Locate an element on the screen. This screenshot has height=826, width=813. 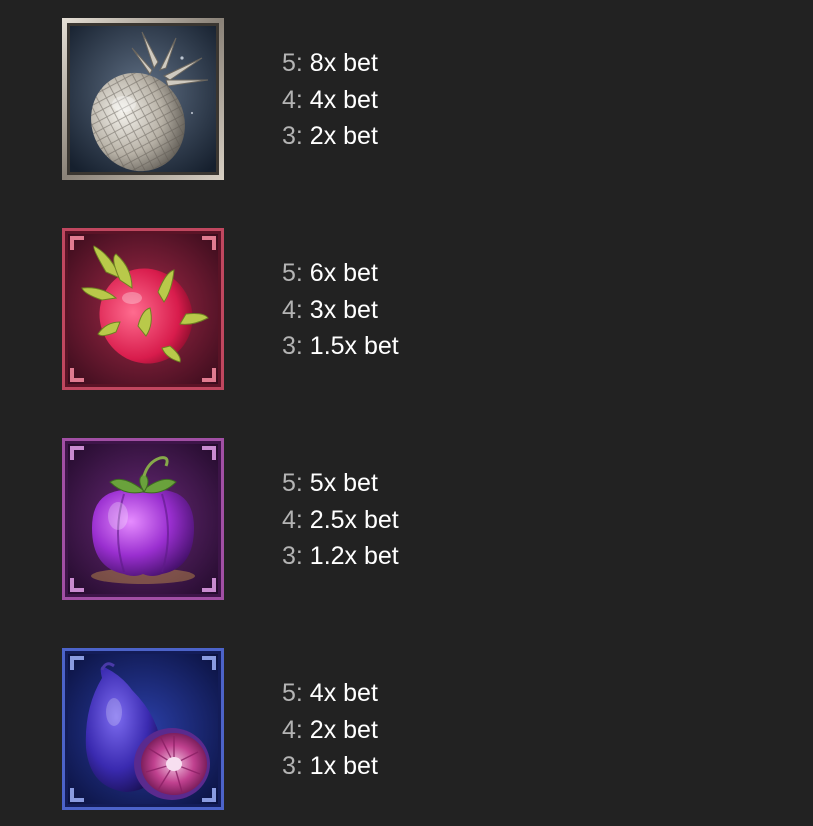
mangosteen-icon is located at coordinates (143, 519).